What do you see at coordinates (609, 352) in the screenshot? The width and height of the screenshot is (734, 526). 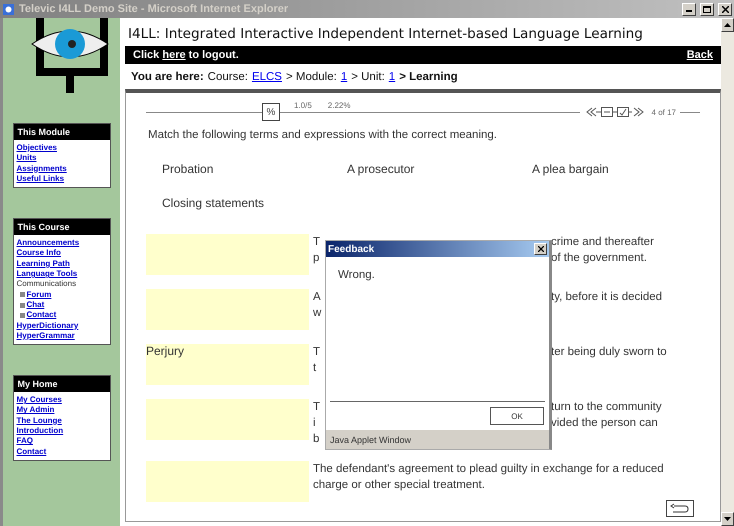 I see `definition-text: ter being duly sworn to` at bounding box center [609, 352].